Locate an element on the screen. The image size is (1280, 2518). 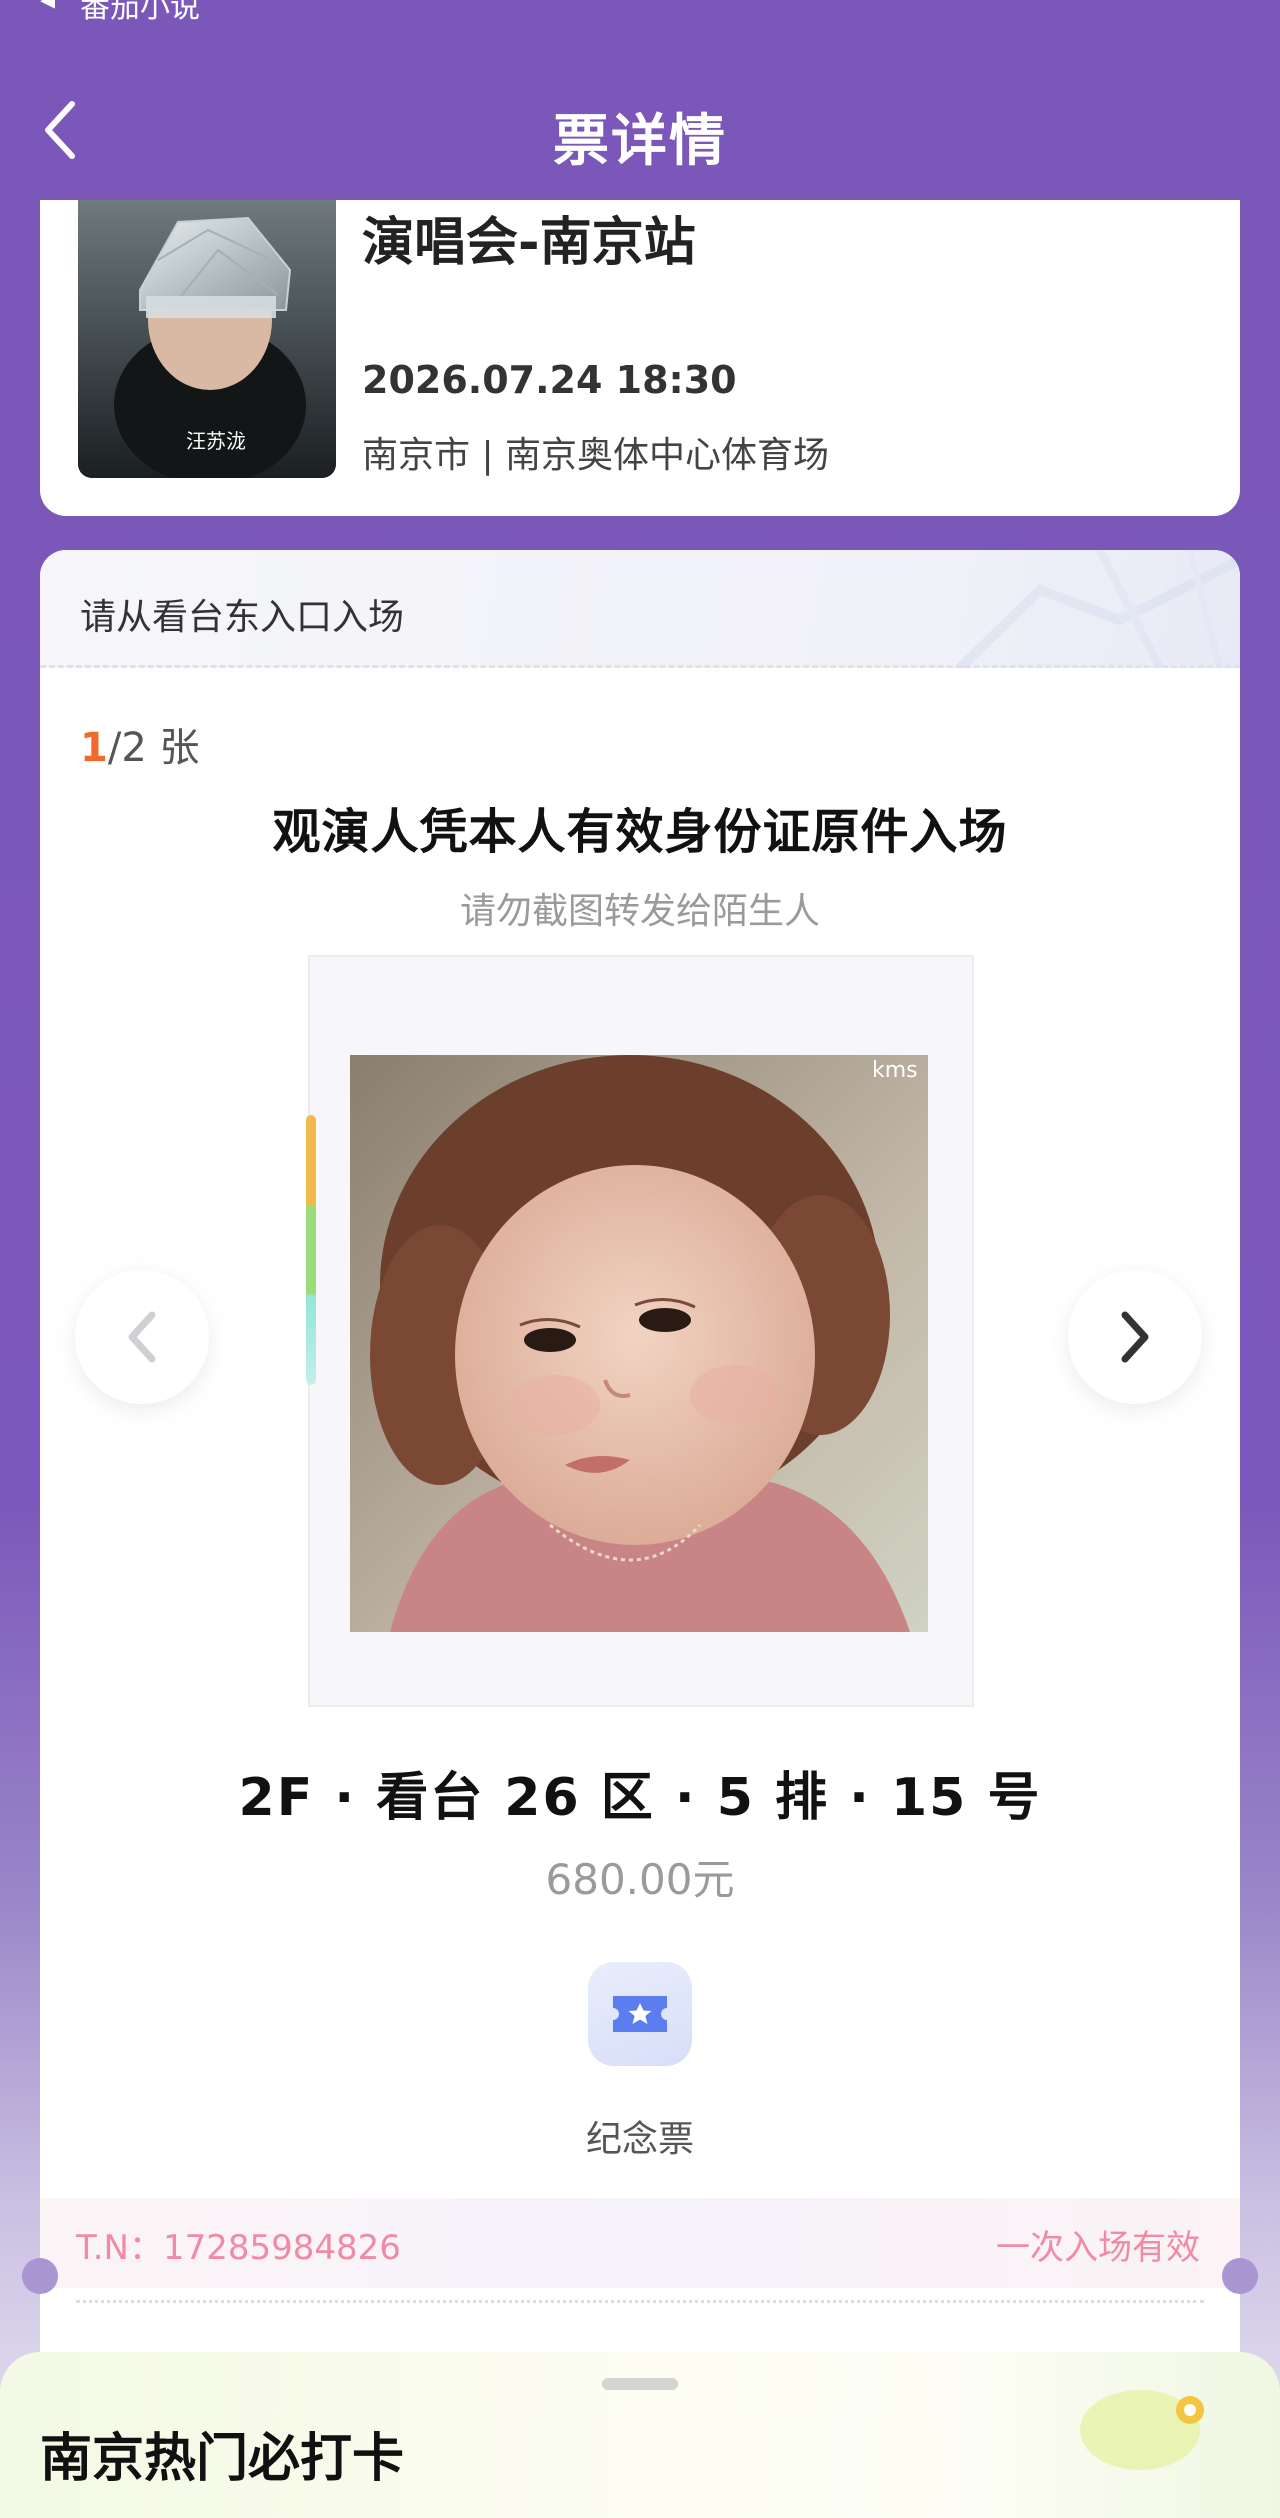
poster-artwork: 汪苏泷 is located at coordinates (207, 339).